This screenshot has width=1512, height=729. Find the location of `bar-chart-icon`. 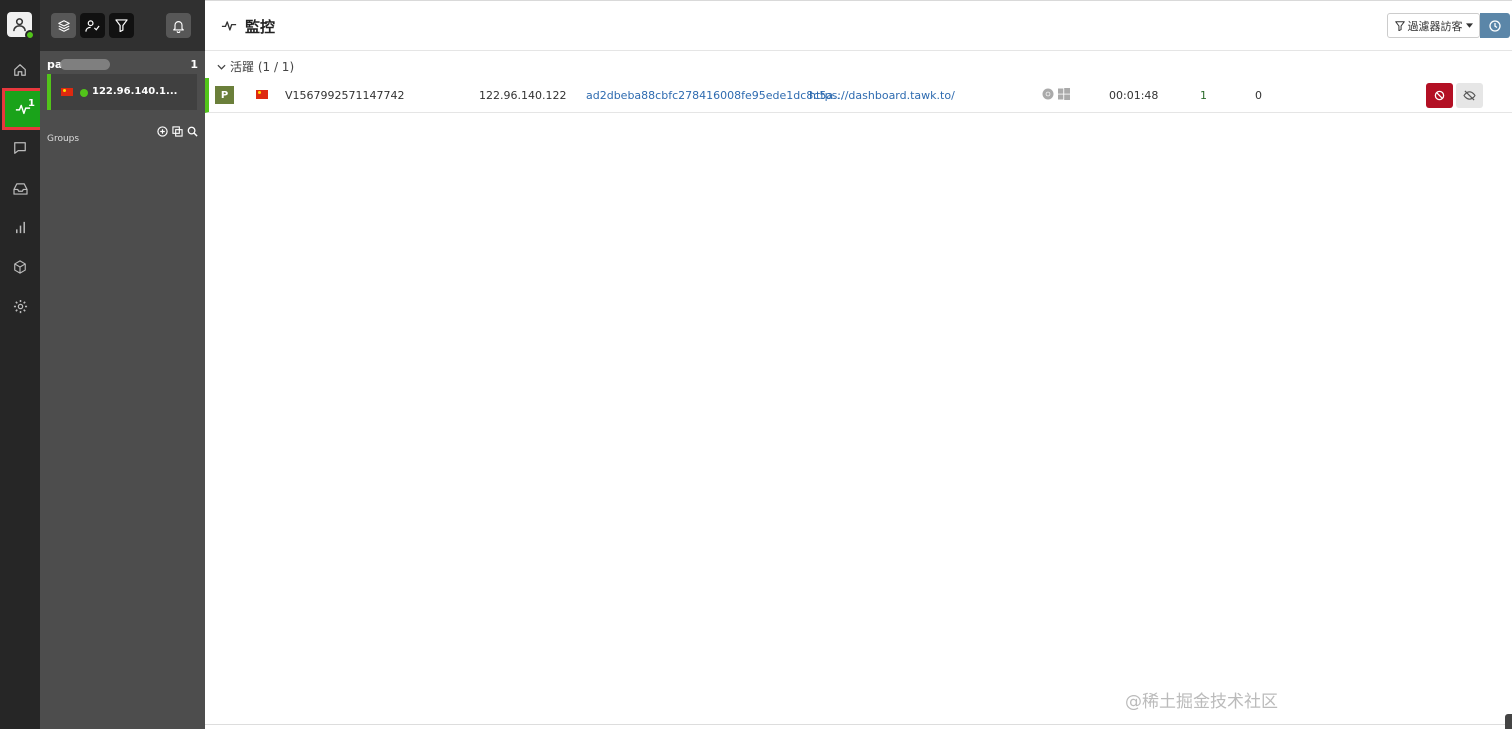

bar-chart-icon is located at coordinates (20, 227).